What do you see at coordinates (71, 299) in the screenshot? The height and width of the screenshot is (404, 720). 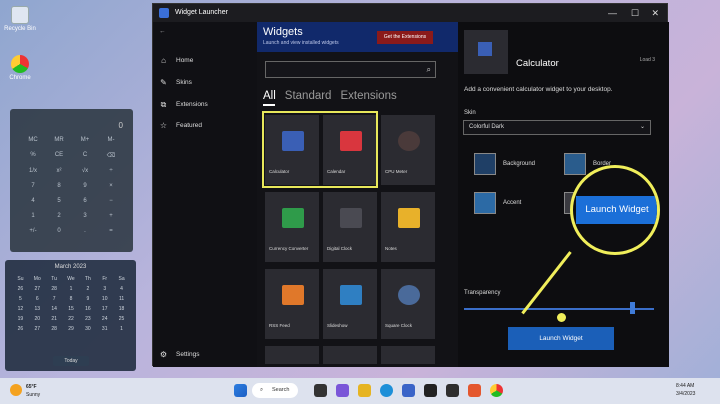 I see `calendar-day: 8` at bounding box center [71, 299].